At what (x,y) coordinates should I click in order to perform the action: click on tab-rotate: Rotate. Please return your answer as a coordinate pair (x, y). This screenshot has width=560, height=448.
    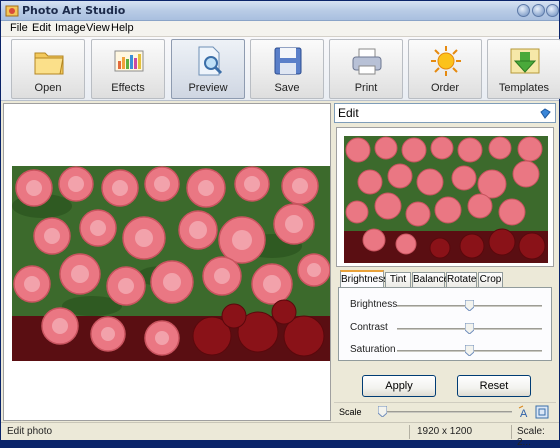
    Looking at the image, I should click on (461, 279).